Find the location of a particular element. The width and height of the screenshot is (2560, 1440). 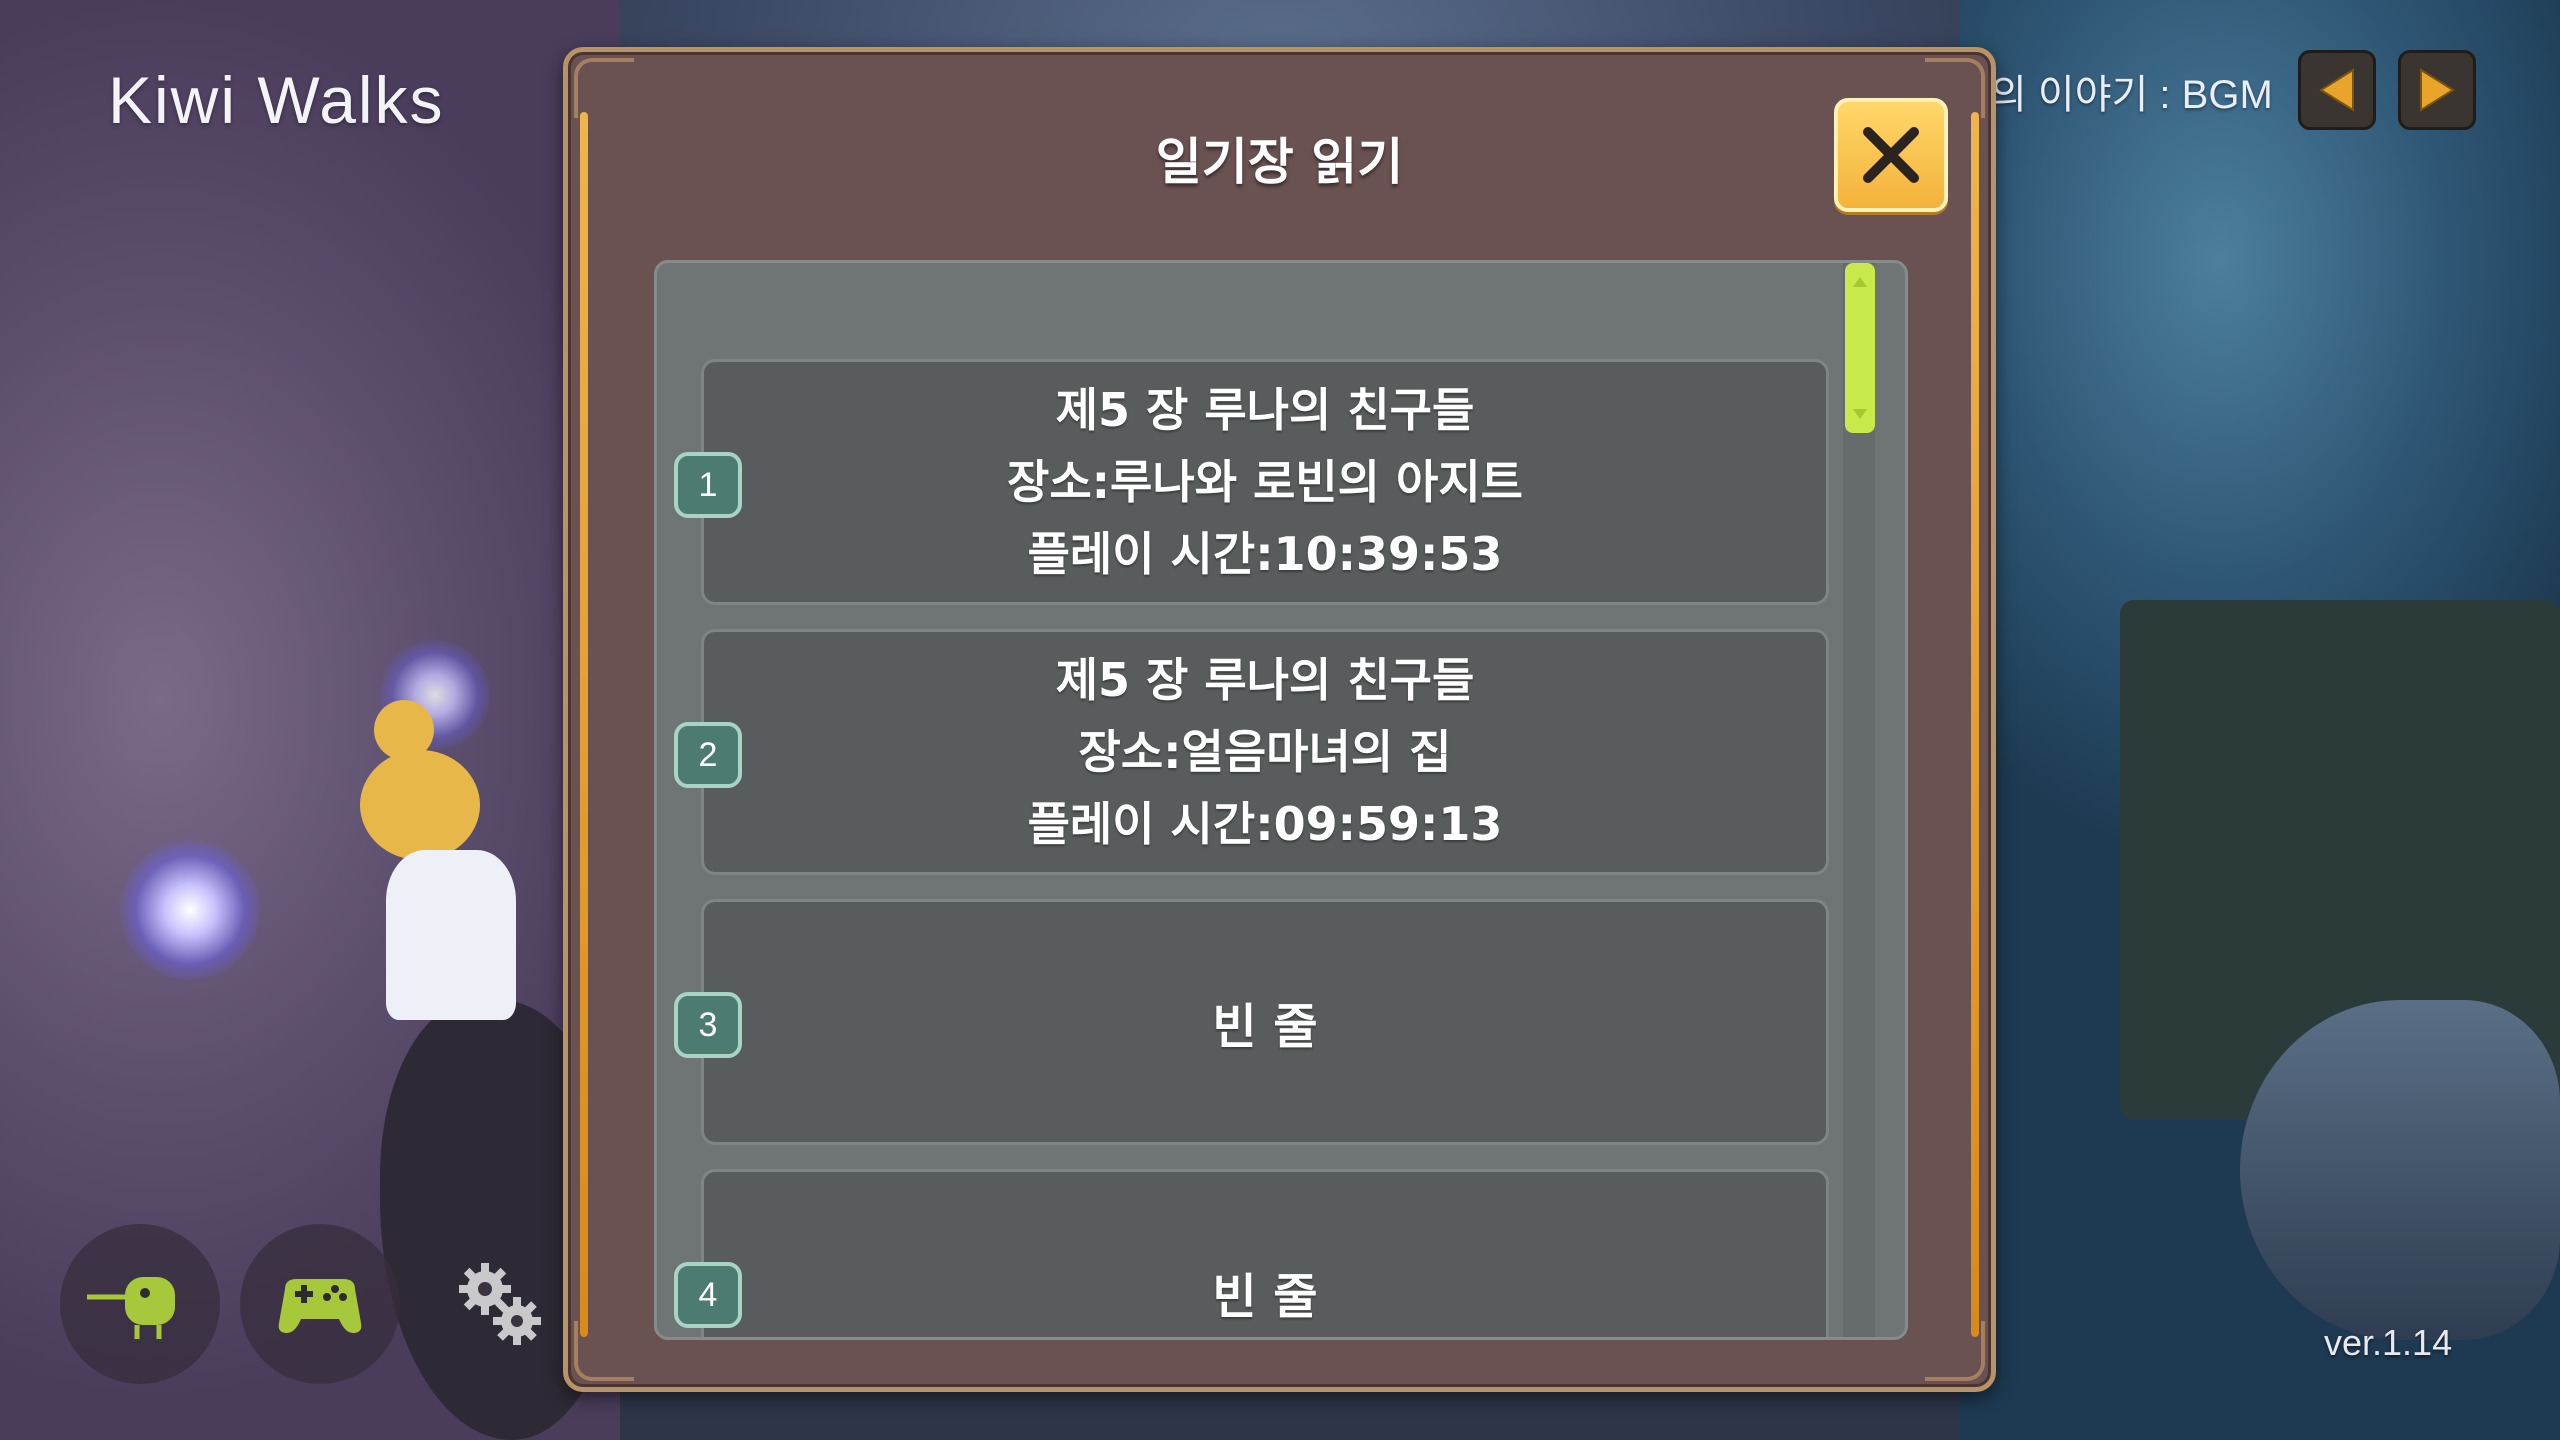

dialog-title: 일기장 읽기 is located at coordinates (1279, 162).